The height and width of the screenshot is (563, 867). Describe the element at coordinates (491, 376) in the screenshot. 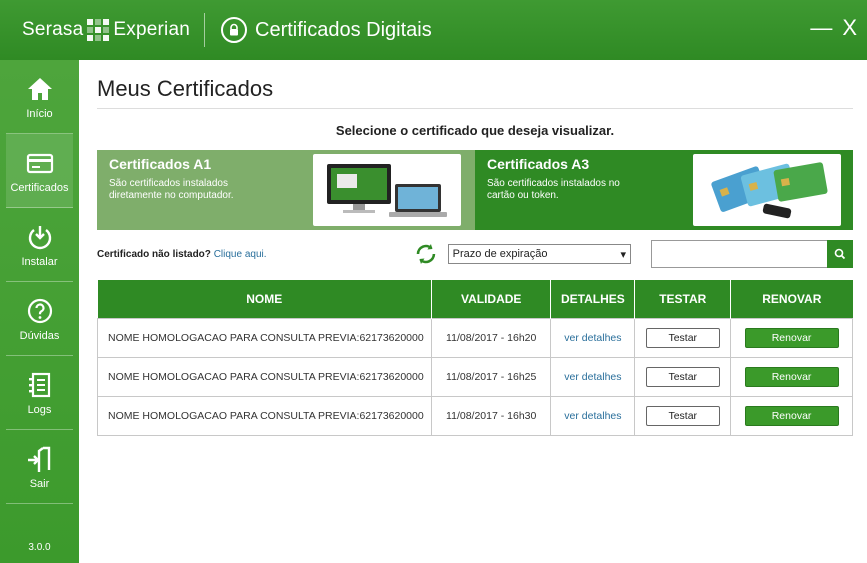

I see `cell-validity: 11/08/2017 - 16h25` at that location.